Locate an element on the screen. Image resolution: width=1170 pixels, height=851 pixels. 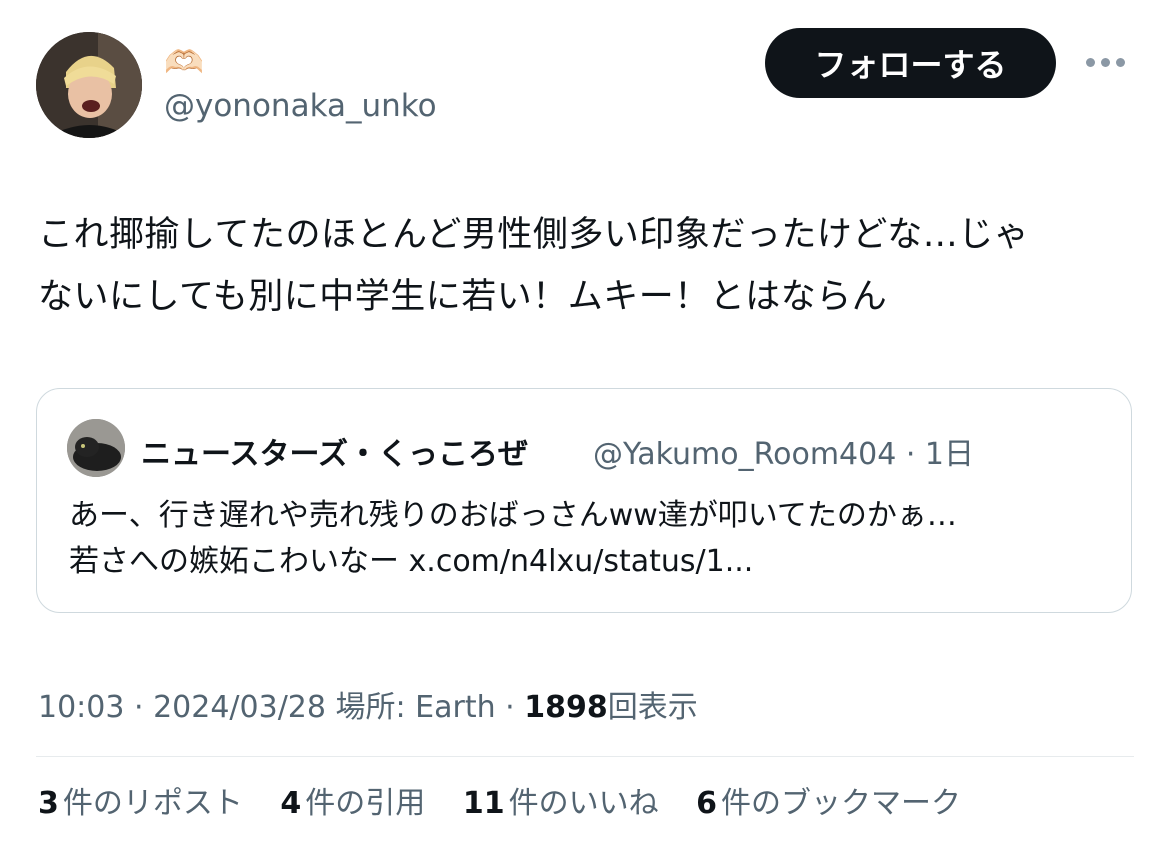
likes-count: 11 is located at coordinates (483, 803).